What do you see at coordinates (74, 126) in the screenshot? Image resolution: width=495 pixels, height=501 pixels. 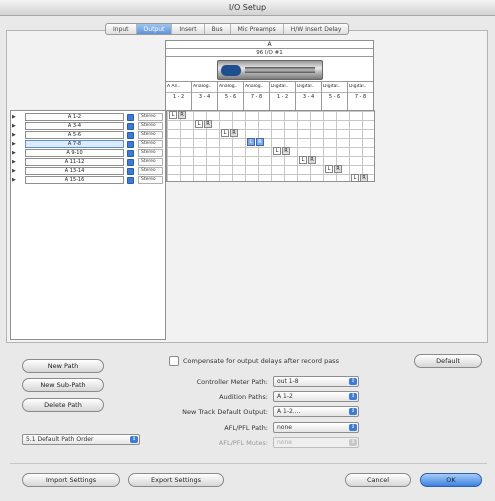 I see `path-name: A 3-4` at bounding box center [74, 126].